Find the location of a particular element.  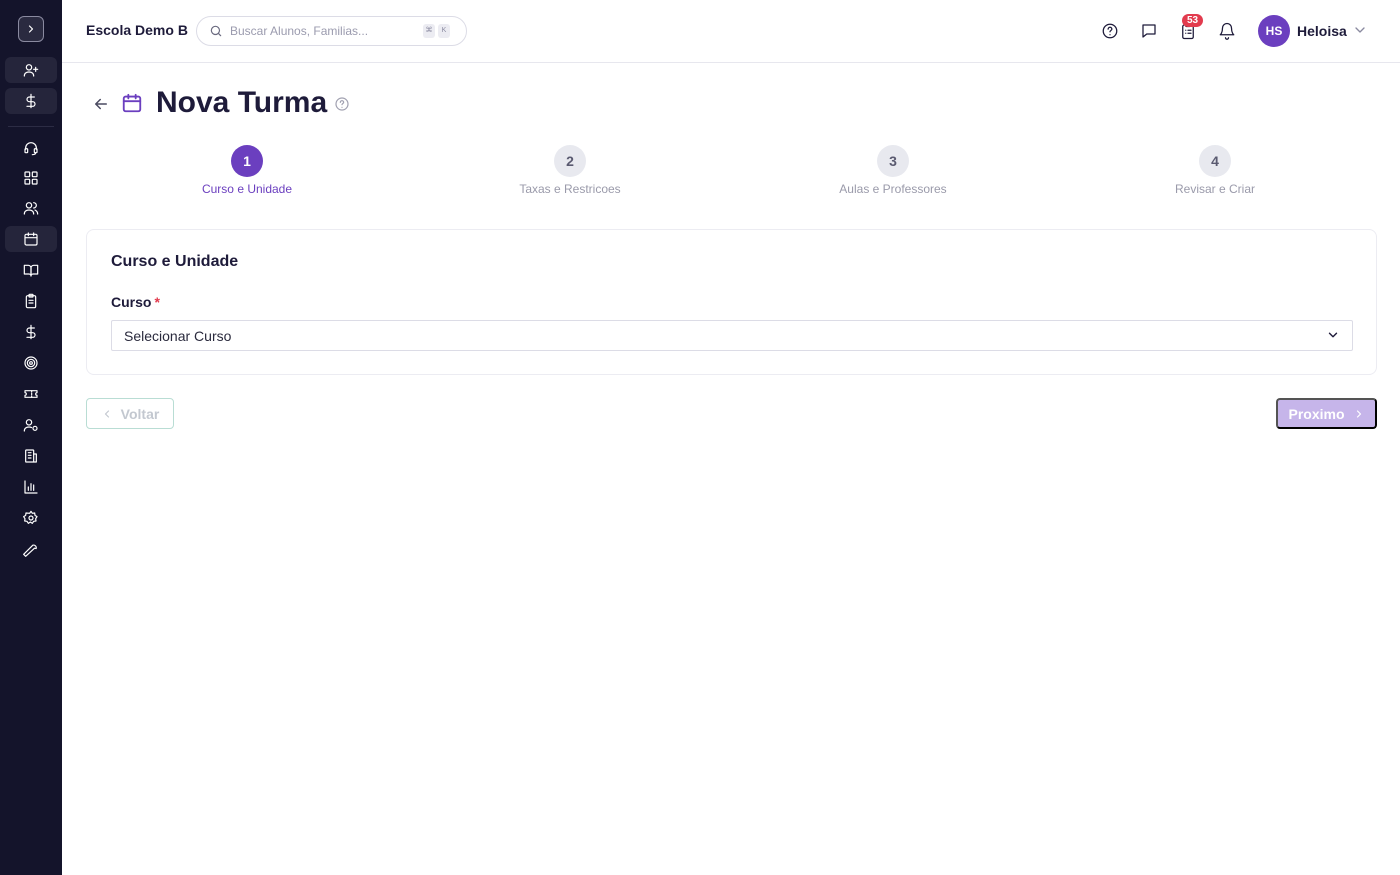

course-select: Selecionar Curso is located at coordinates (732, 335).